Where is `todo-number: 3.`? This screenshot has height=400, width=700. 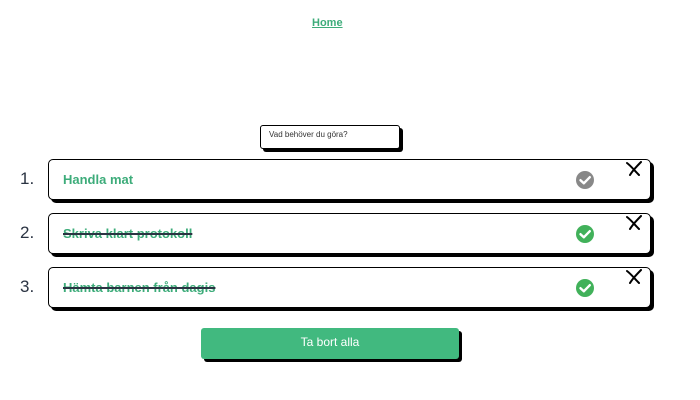
todo-number: 3. is located at coordinates (27, 286).